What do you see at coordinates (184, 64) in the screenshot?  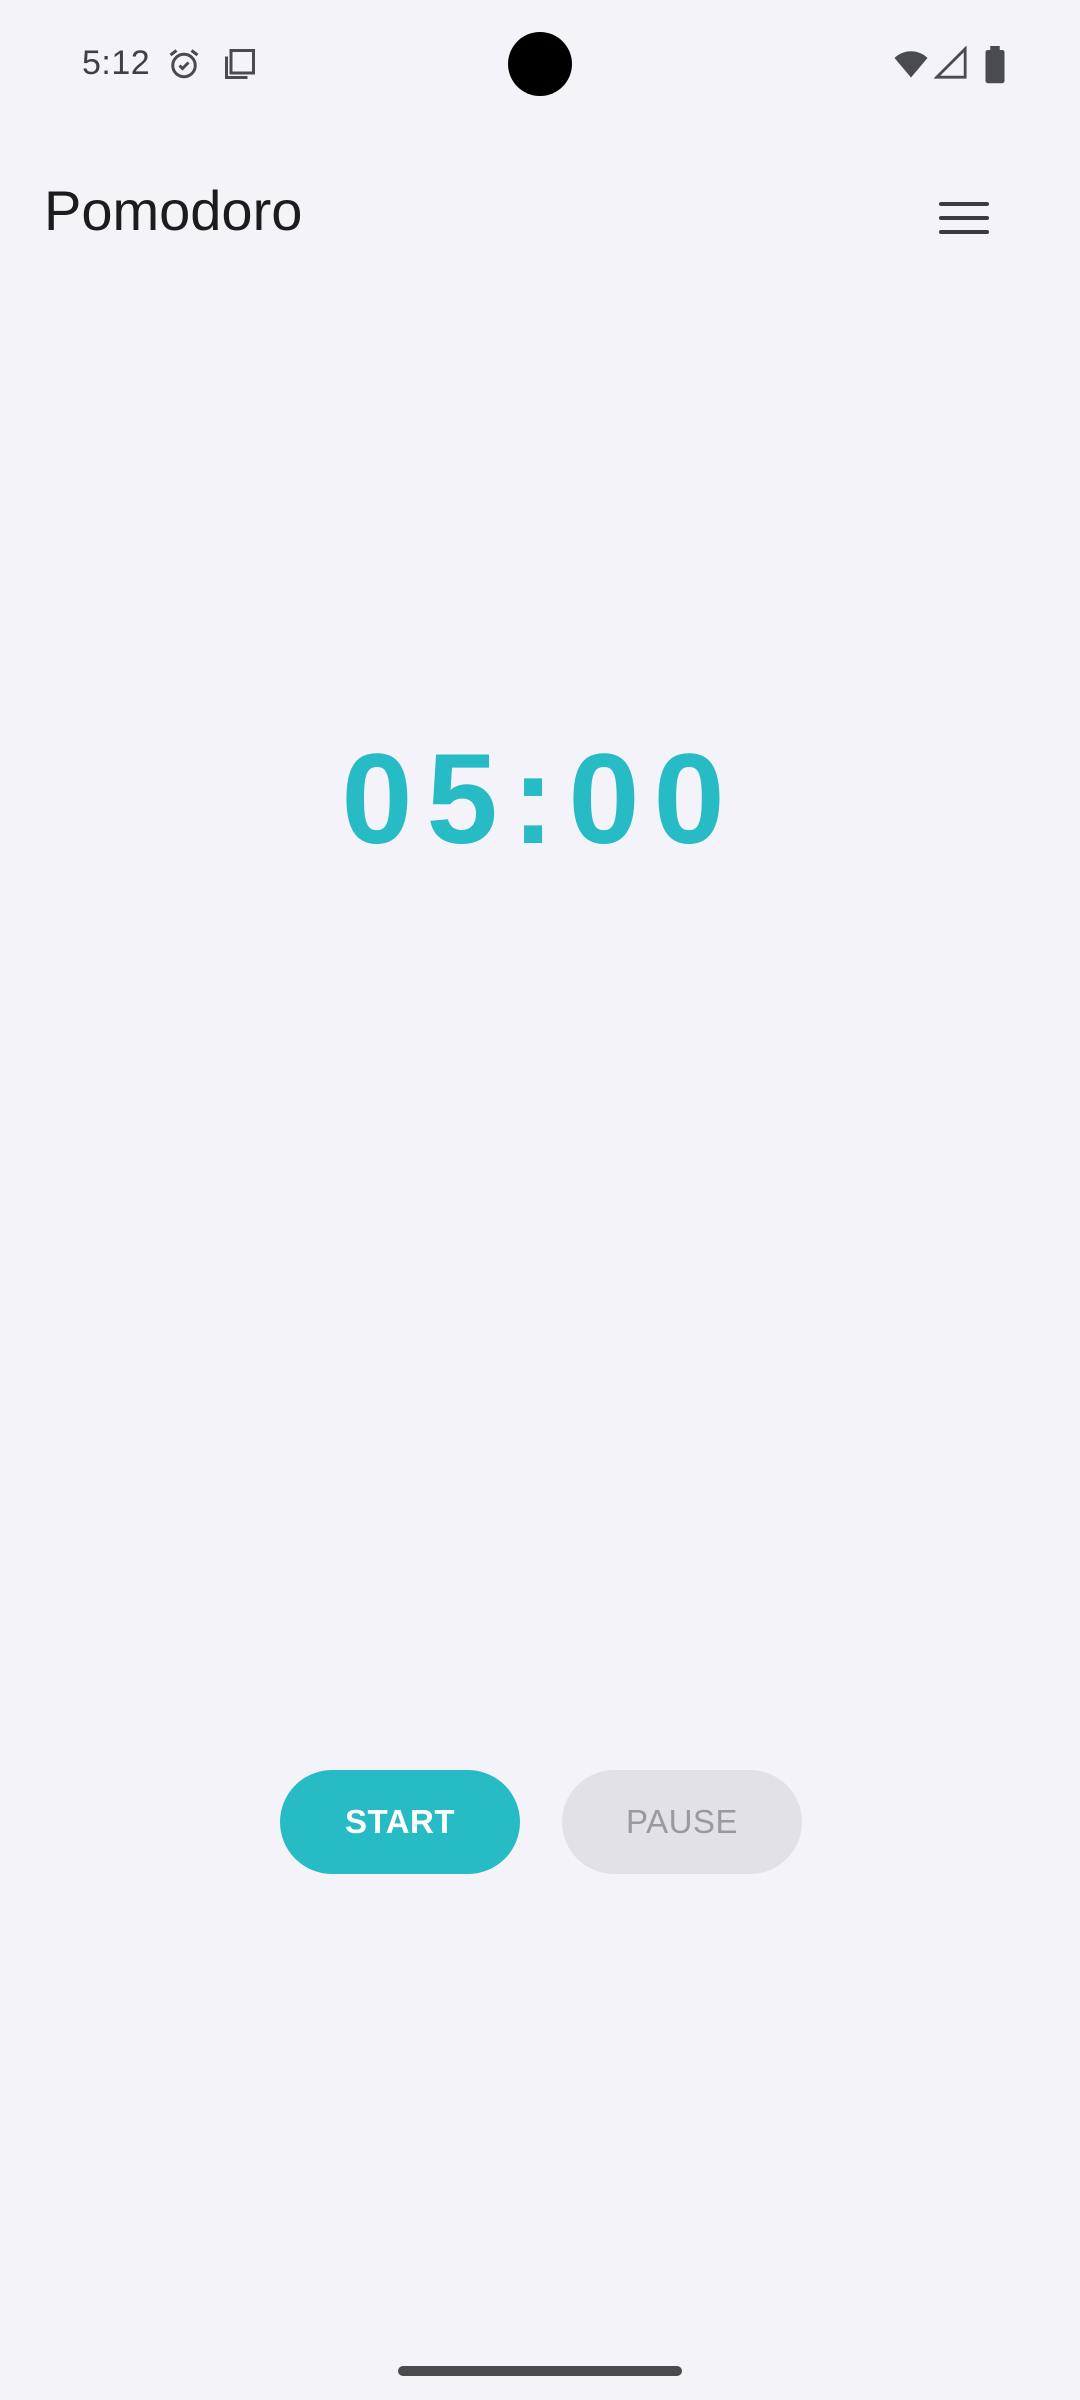 I see `alarm-icon` at bounding box center [184, 64].